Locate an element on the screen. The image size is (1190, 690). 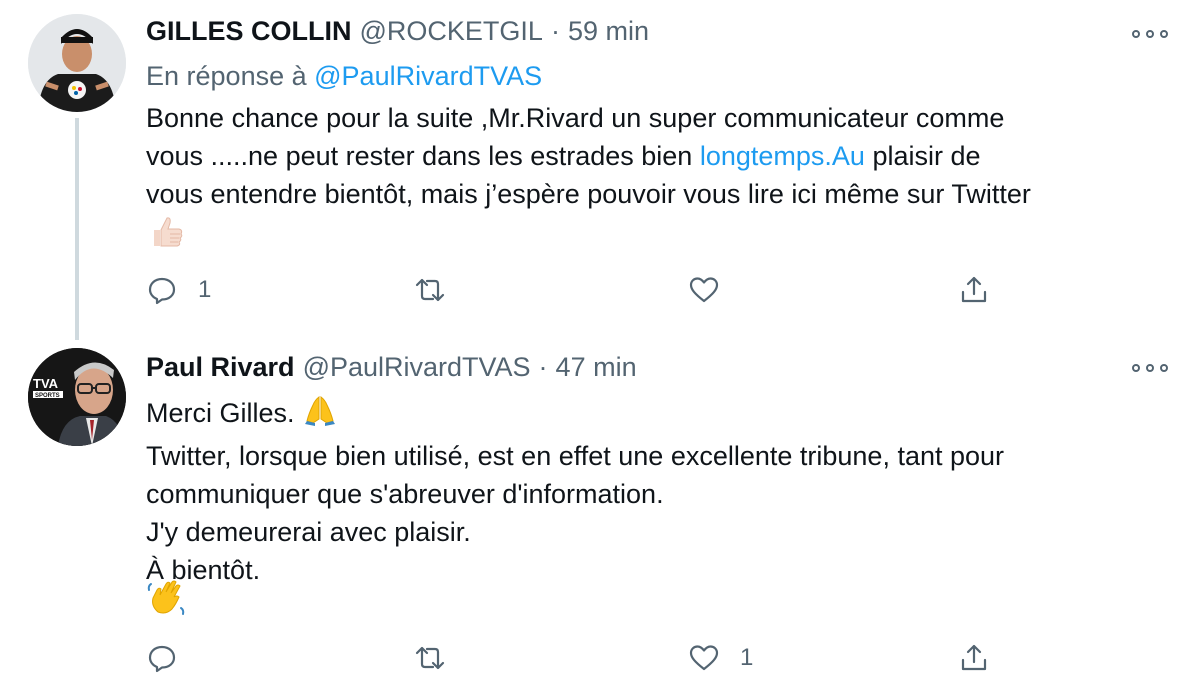
folded-hands-icon is located at coordinates (320, 415).